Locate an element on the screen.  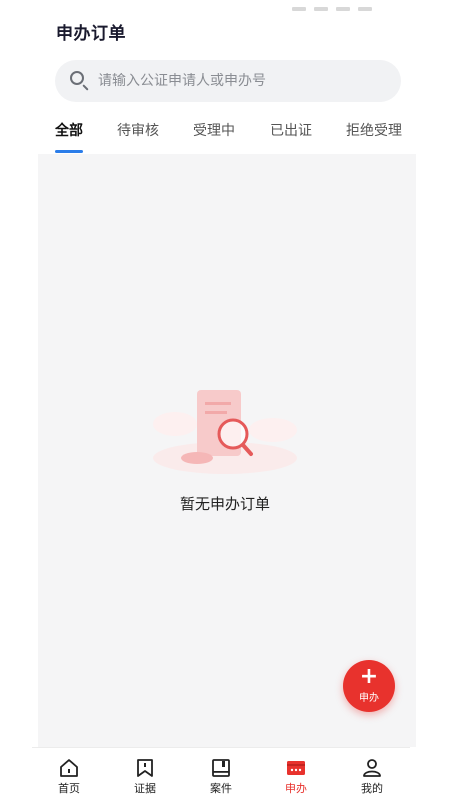
nav-item-apply: 申办 is located at coordinates (296, 777).